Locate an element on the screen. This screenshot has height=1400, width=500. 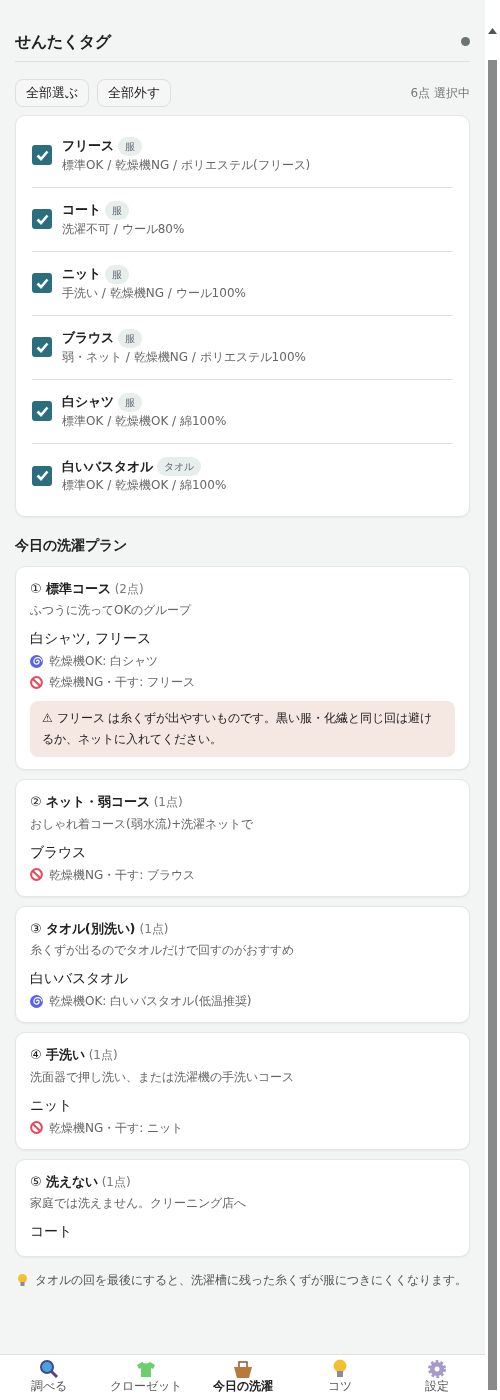
course-name: タオル(別洗い) is located at coordinates (90, 928).